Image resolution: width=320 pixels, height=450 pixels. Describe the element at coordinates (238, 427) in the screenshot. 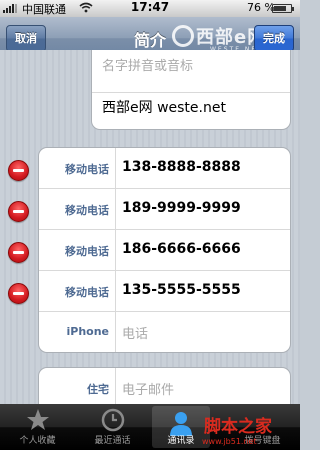

I see `watermark-text: 脚本之家` at that location.